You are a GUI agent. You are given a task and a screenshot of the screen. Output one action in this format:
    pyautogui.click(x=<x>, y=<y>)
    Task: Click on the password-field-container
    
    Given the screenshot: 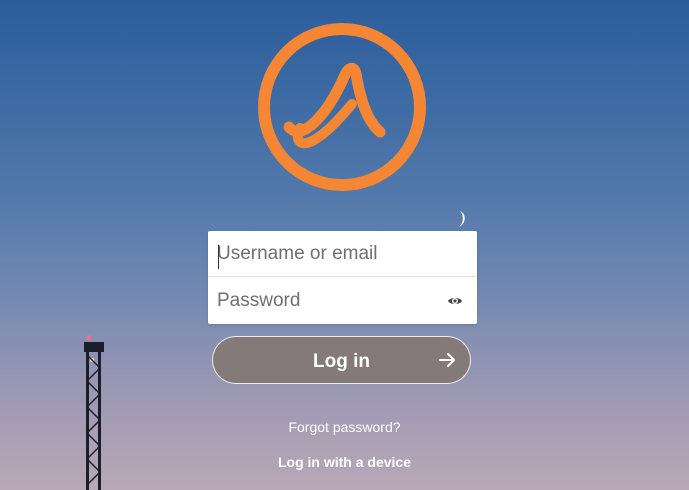 What is the action you would take?
    pyautogui.click(x=342, y=301)
    